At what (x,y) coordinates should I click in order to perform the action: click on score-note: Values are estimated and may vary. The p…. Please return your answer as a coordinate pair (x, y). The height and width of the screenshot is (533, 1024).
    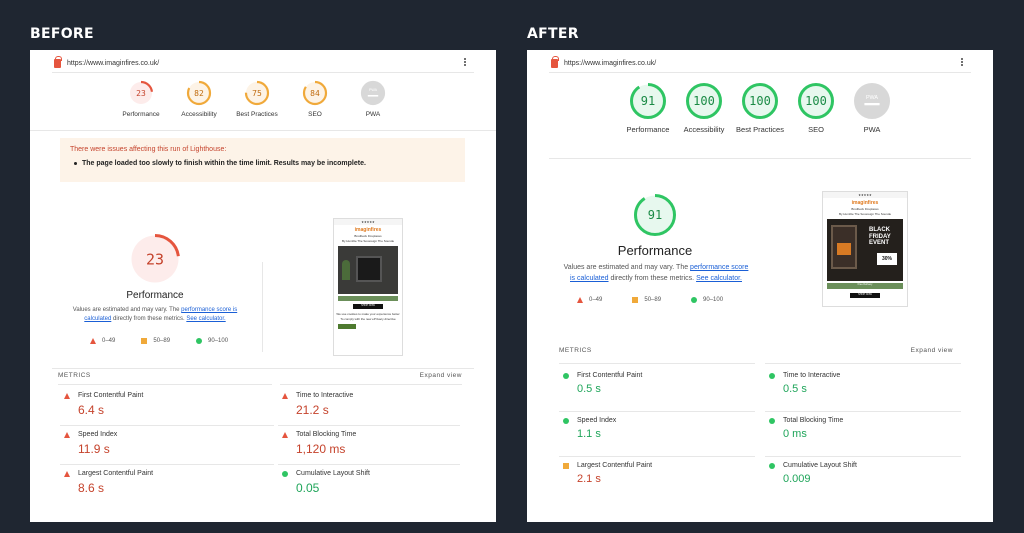
    Looking at the image, I should click on (656, 273).